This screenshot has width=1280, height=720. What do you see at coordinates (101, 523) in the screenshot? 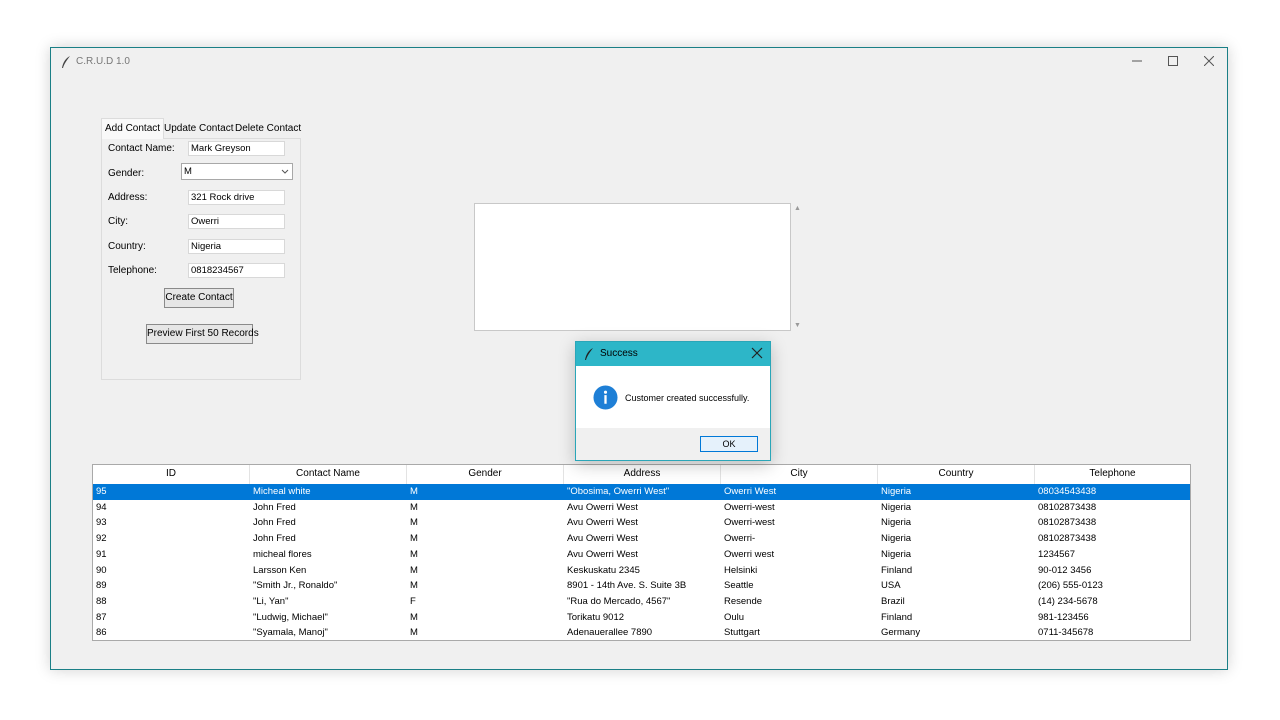
I see `table-cell: 93` at bounding box center [101, 523].